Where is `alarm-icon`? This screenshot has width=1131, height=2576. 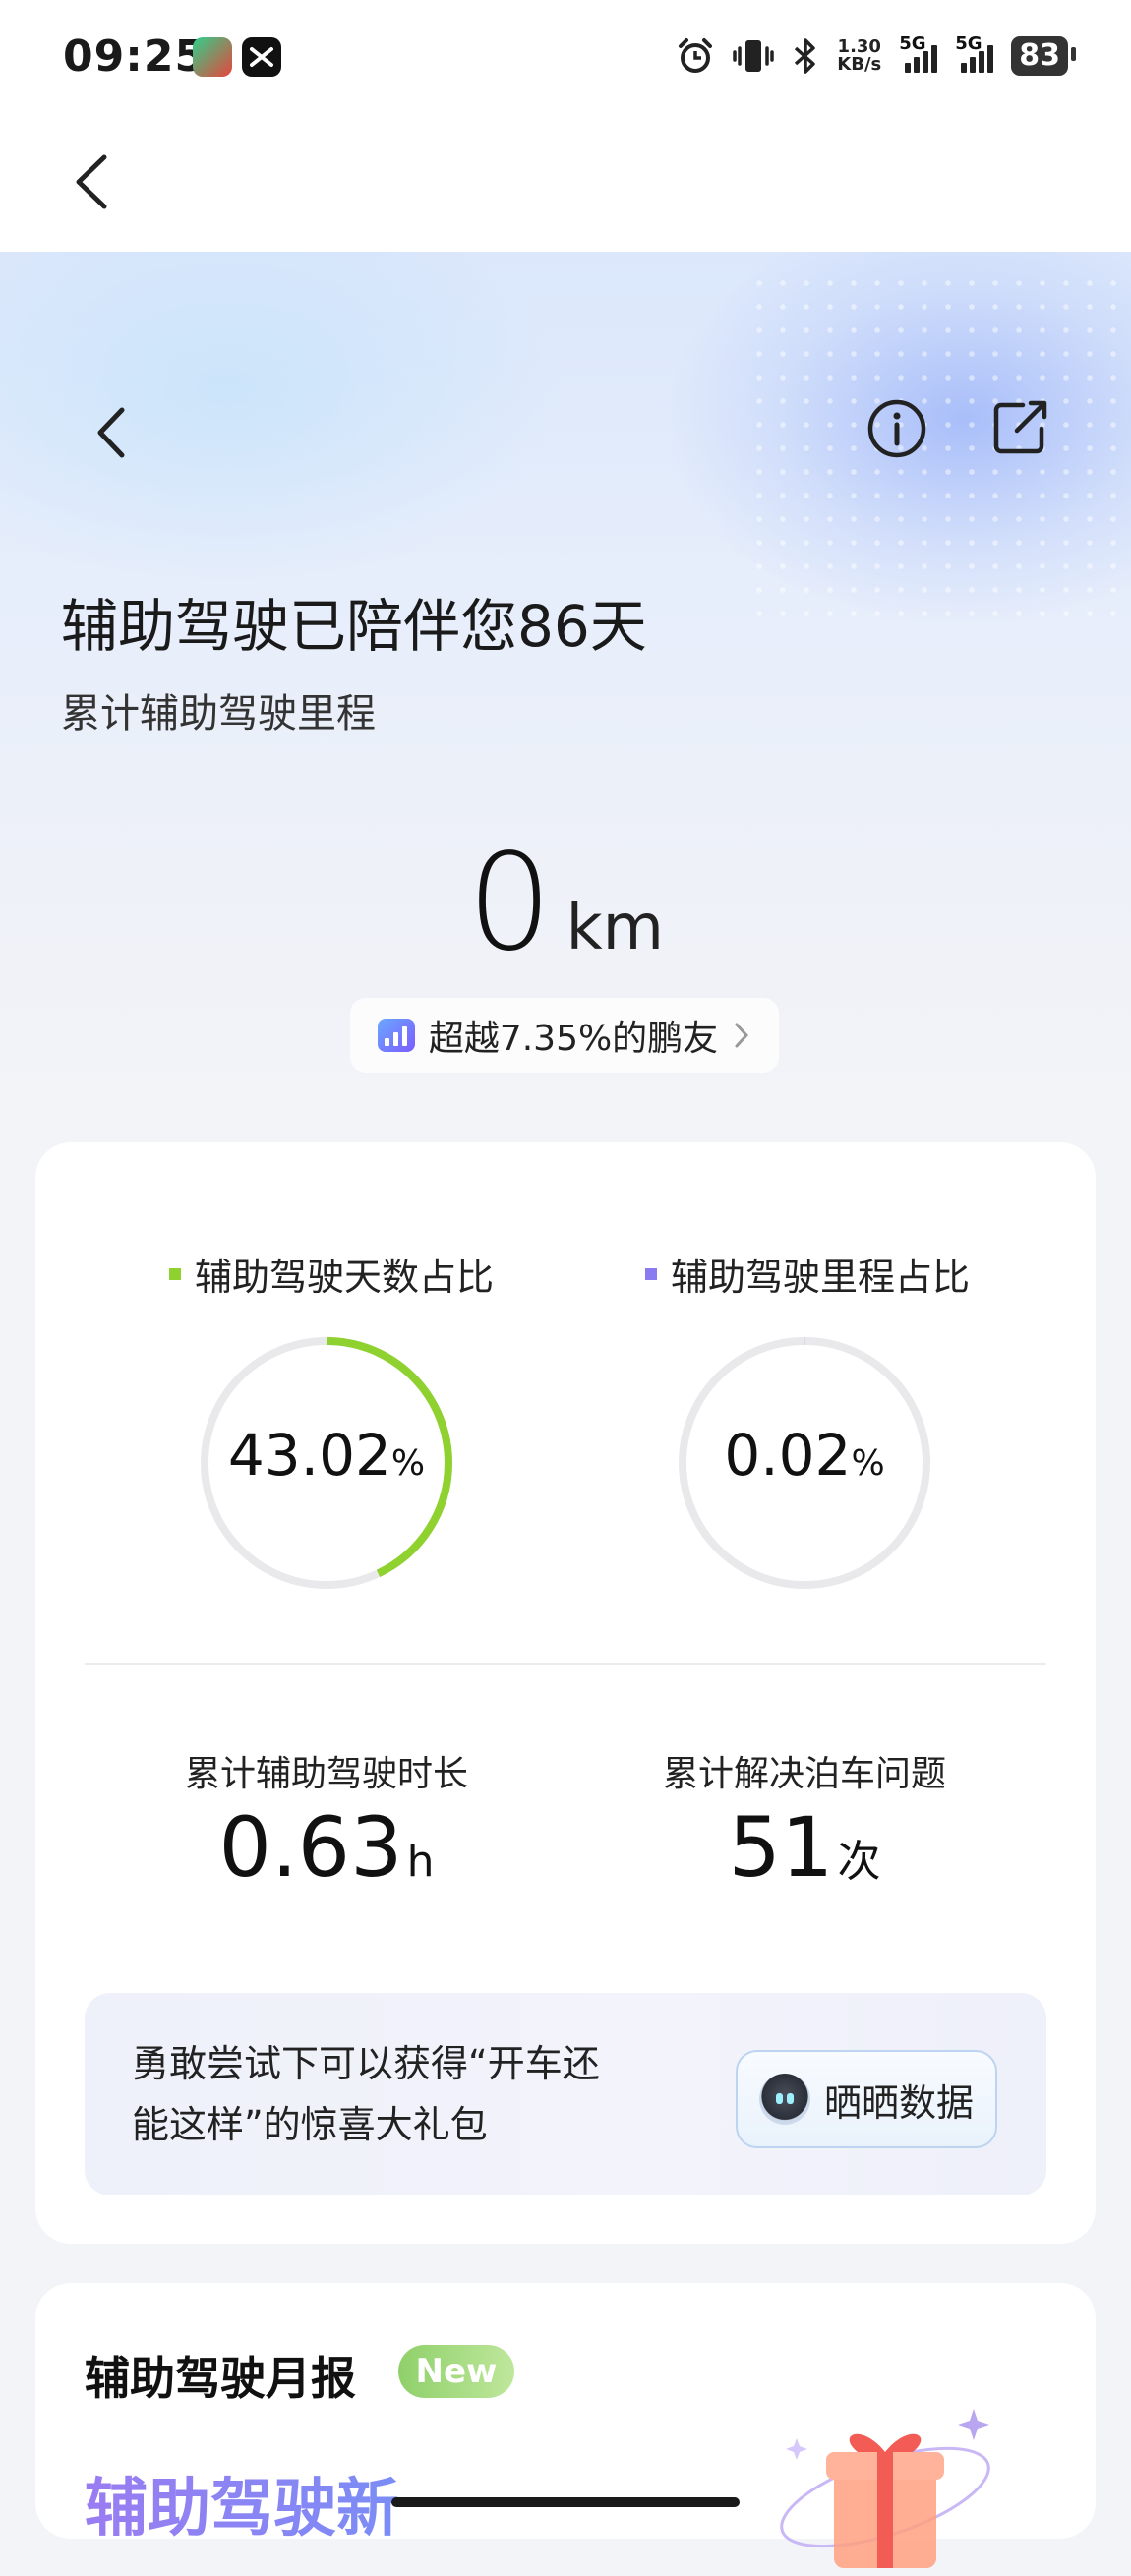 alarm-icon is located at coordinates (696, 55).